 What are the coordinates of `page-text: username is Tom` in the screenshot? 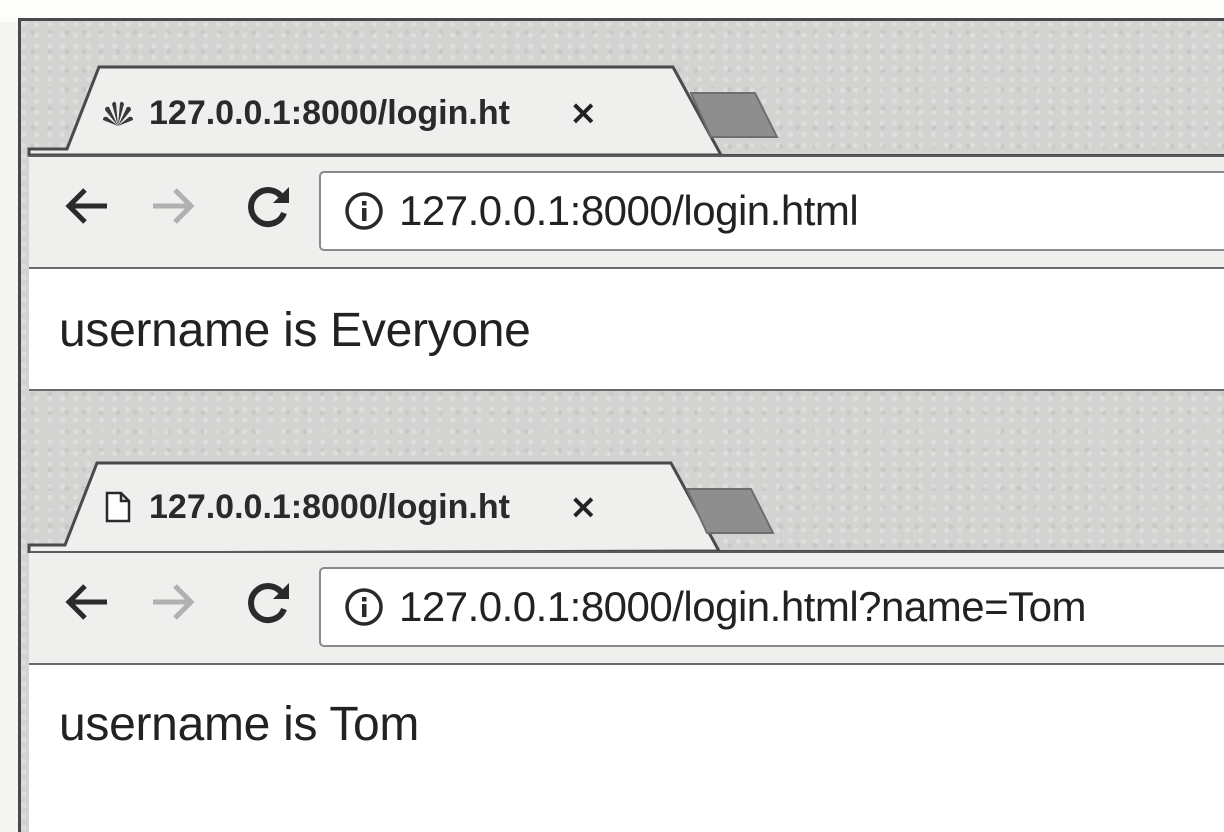 It's located at (239, 724).